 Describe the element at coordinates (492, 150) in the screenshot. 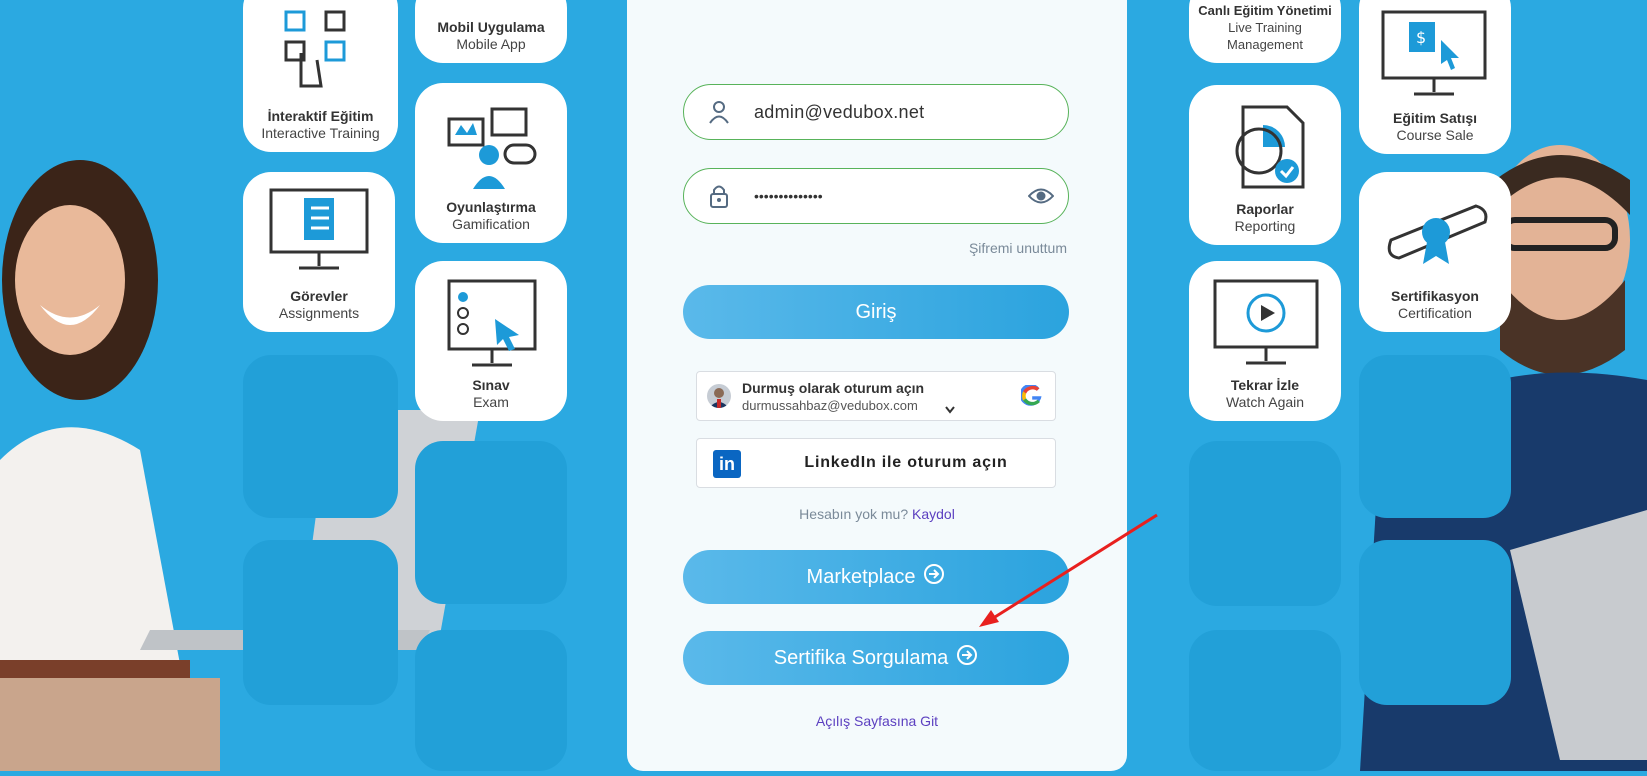

I see `gamification-icon` at that location.